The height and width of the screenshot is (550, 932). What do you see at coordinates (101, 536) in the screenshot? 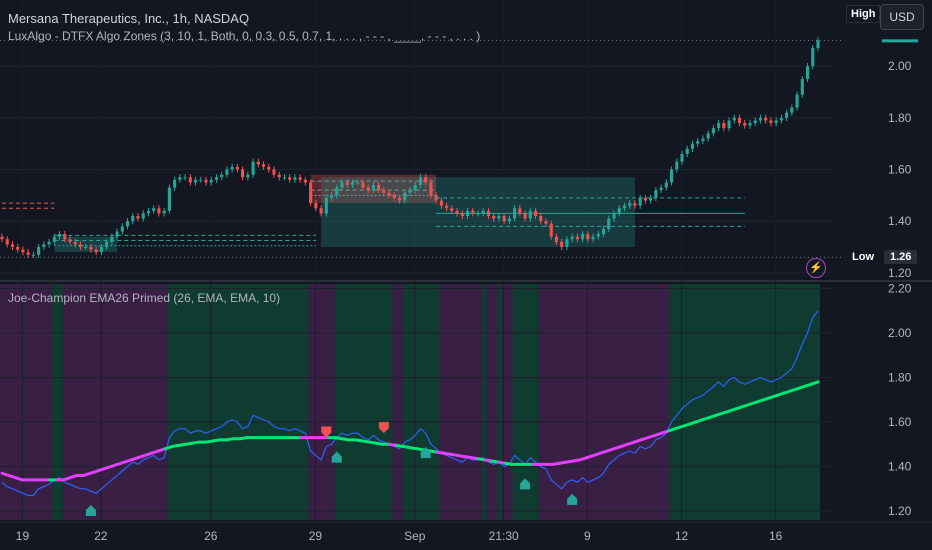
I see `time-tick-label: 22` at bounding box center [101, 536].